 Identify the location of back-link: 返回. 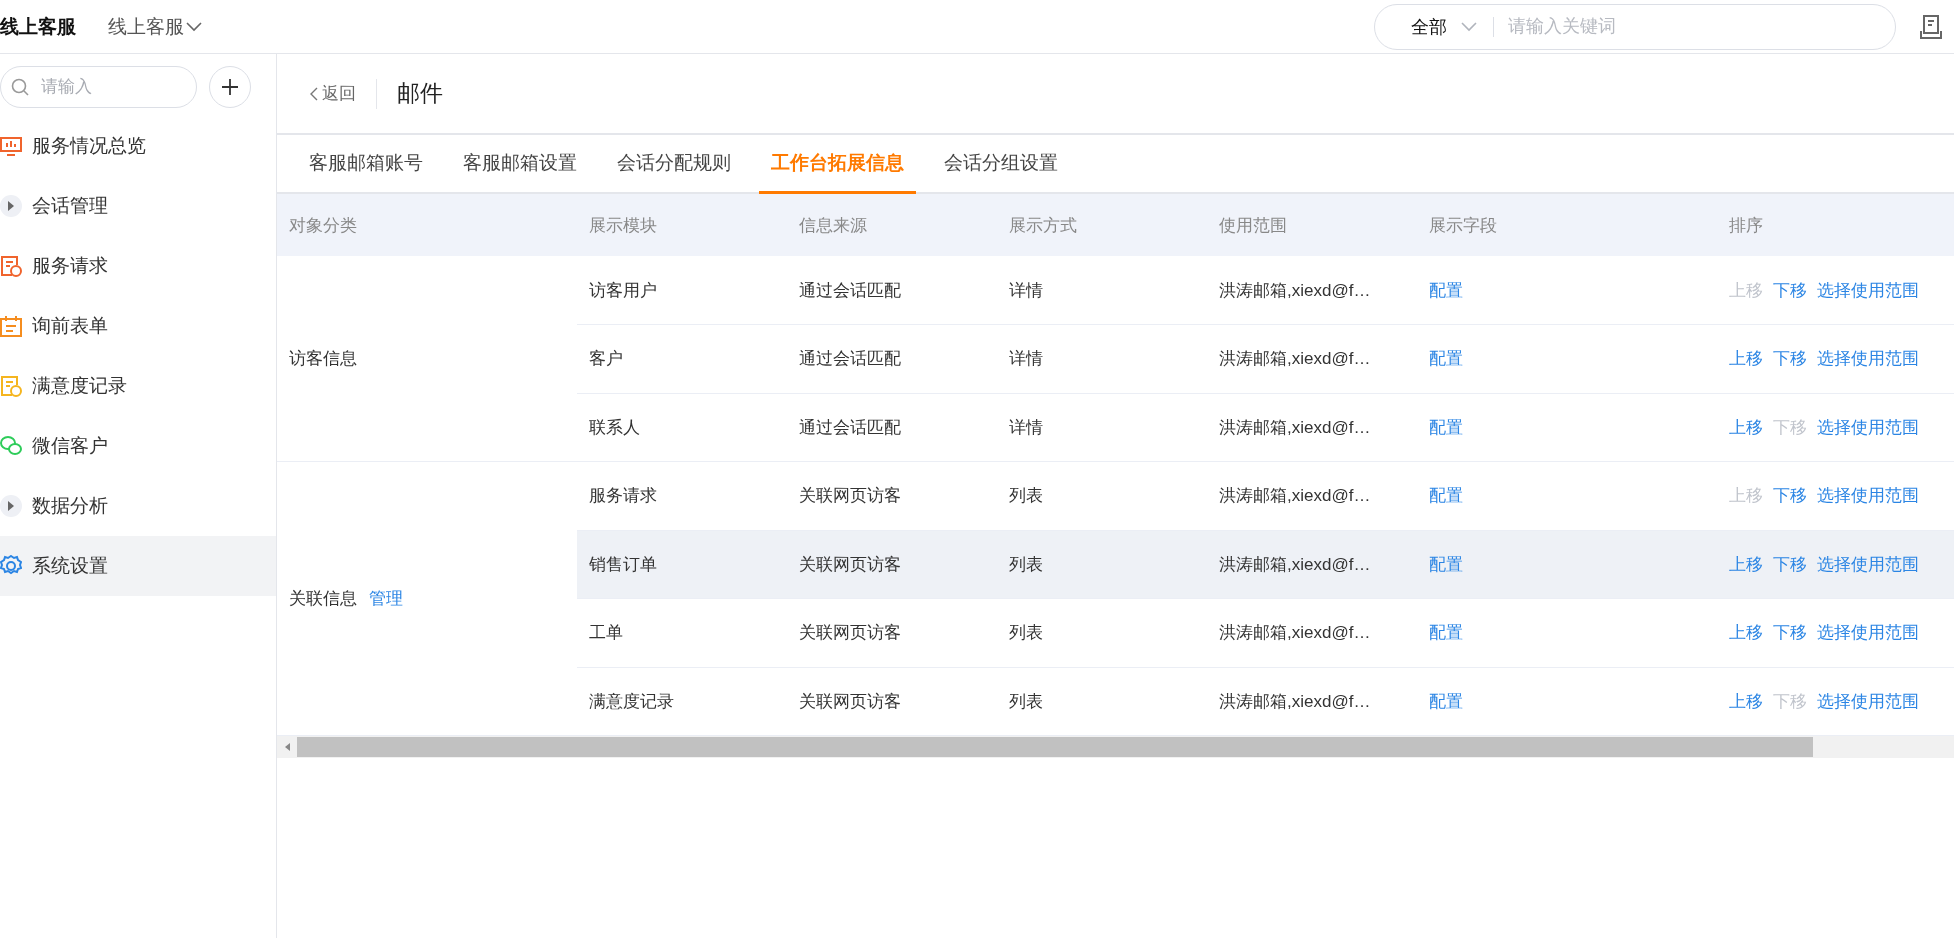
(333, 93).